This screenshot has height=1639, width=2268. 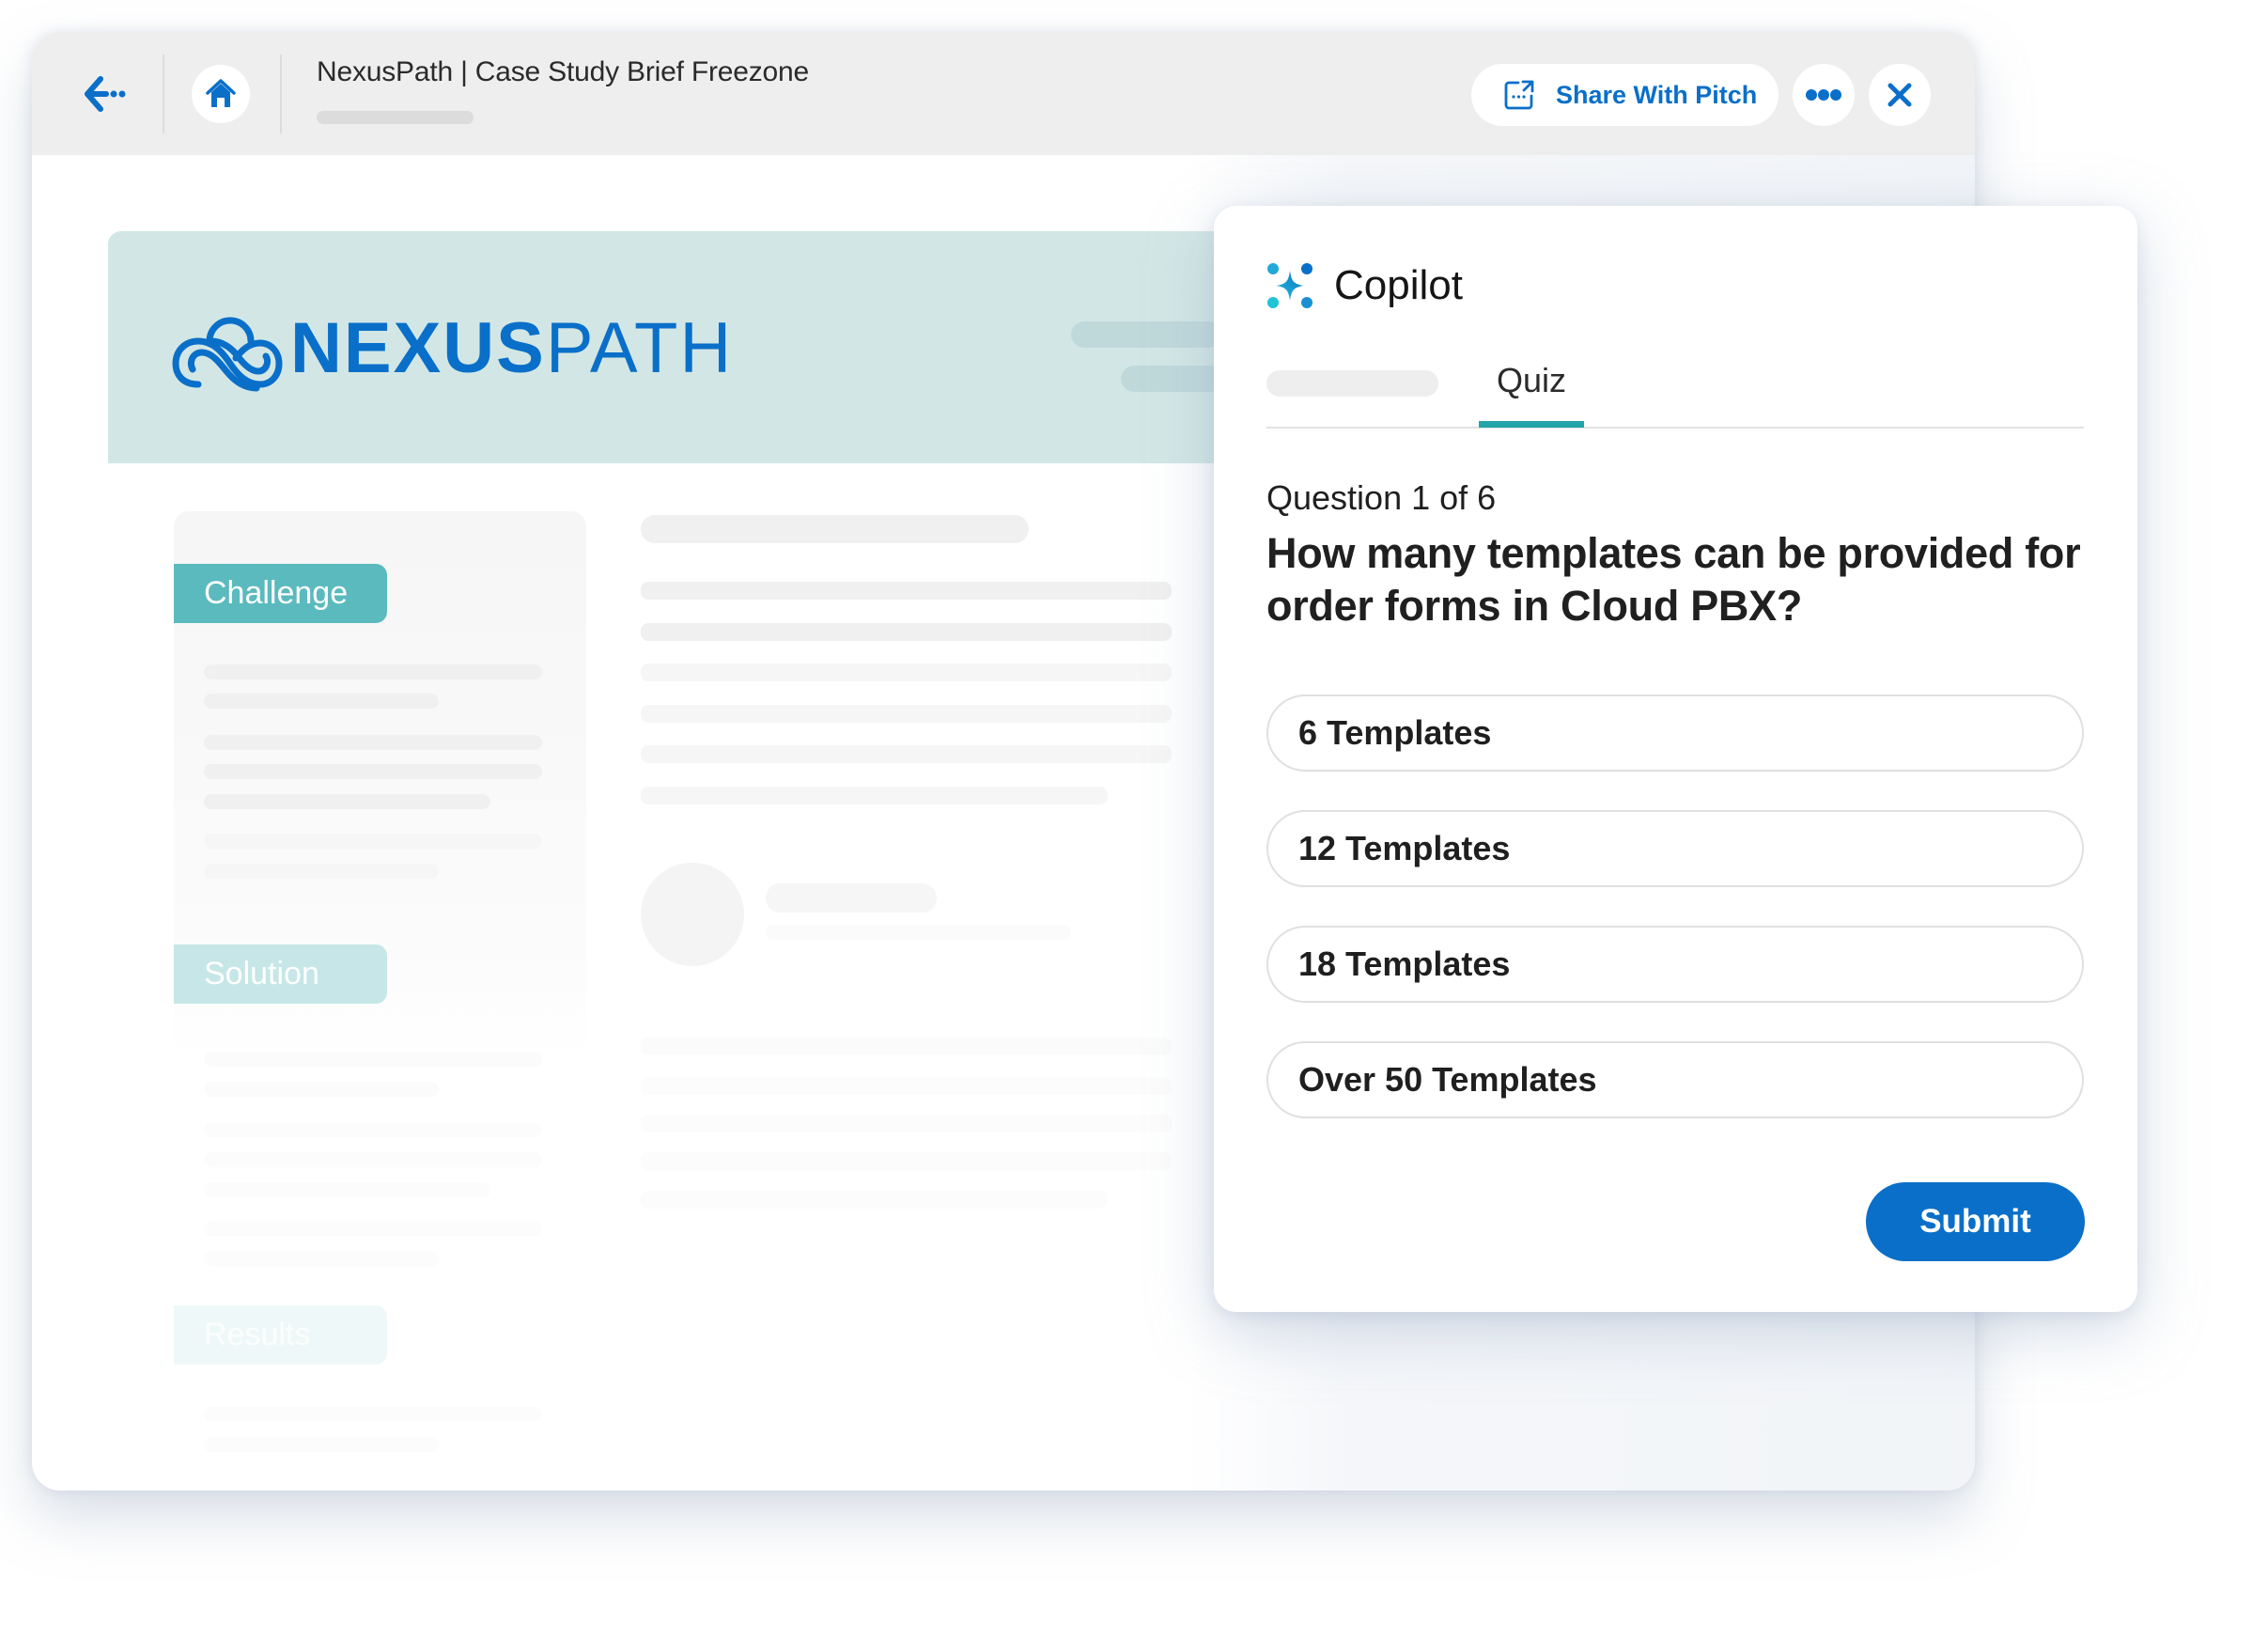 What do you see at coordinates (1531, 424) in the screenshot?
I see `active-tab-indicator` at bounding box center [1531, 424].